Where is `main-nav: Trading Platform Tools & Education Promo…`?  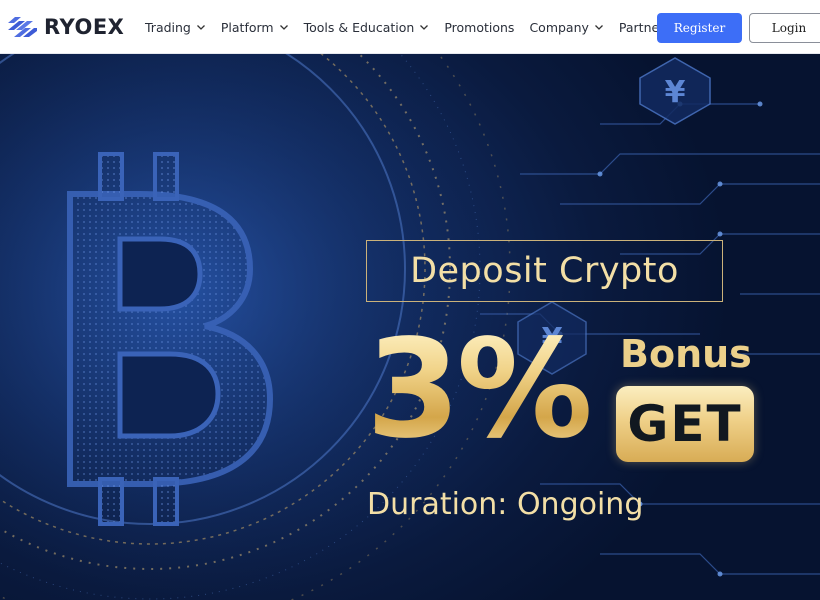 main-nav: Trading Platform Tools & Education Promo… is located at coordinates (415, 27).